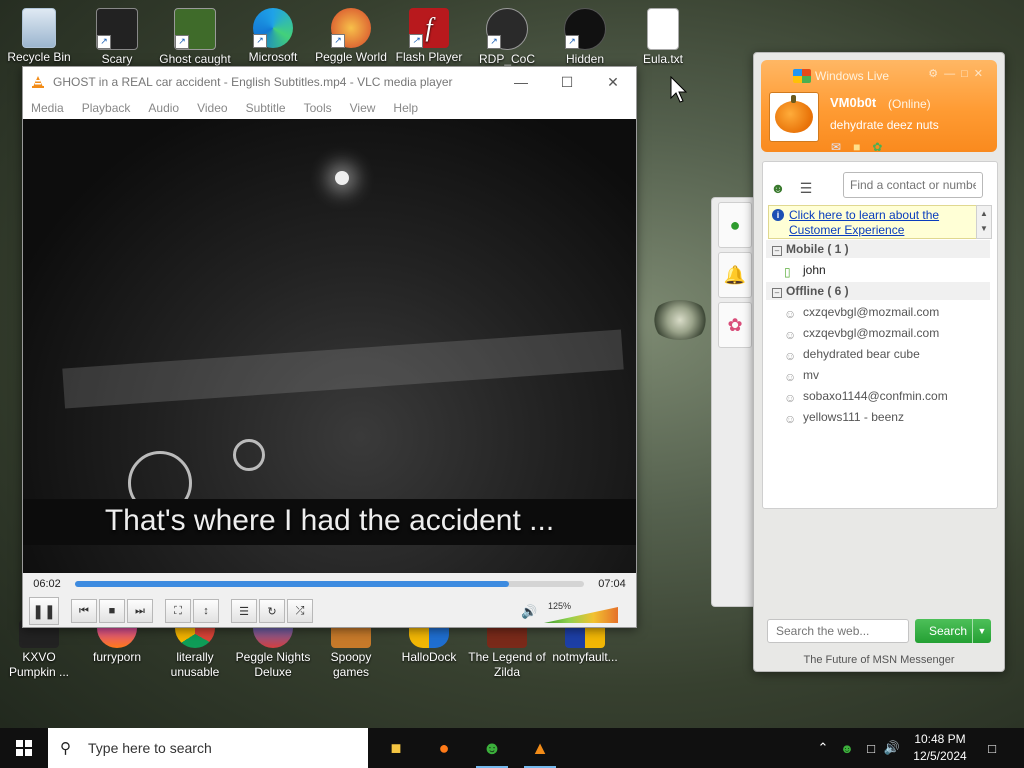  Describe the element at coordinates (940, 739) in the screenshot. I see `clock-time: 10:48 PM` at that location.